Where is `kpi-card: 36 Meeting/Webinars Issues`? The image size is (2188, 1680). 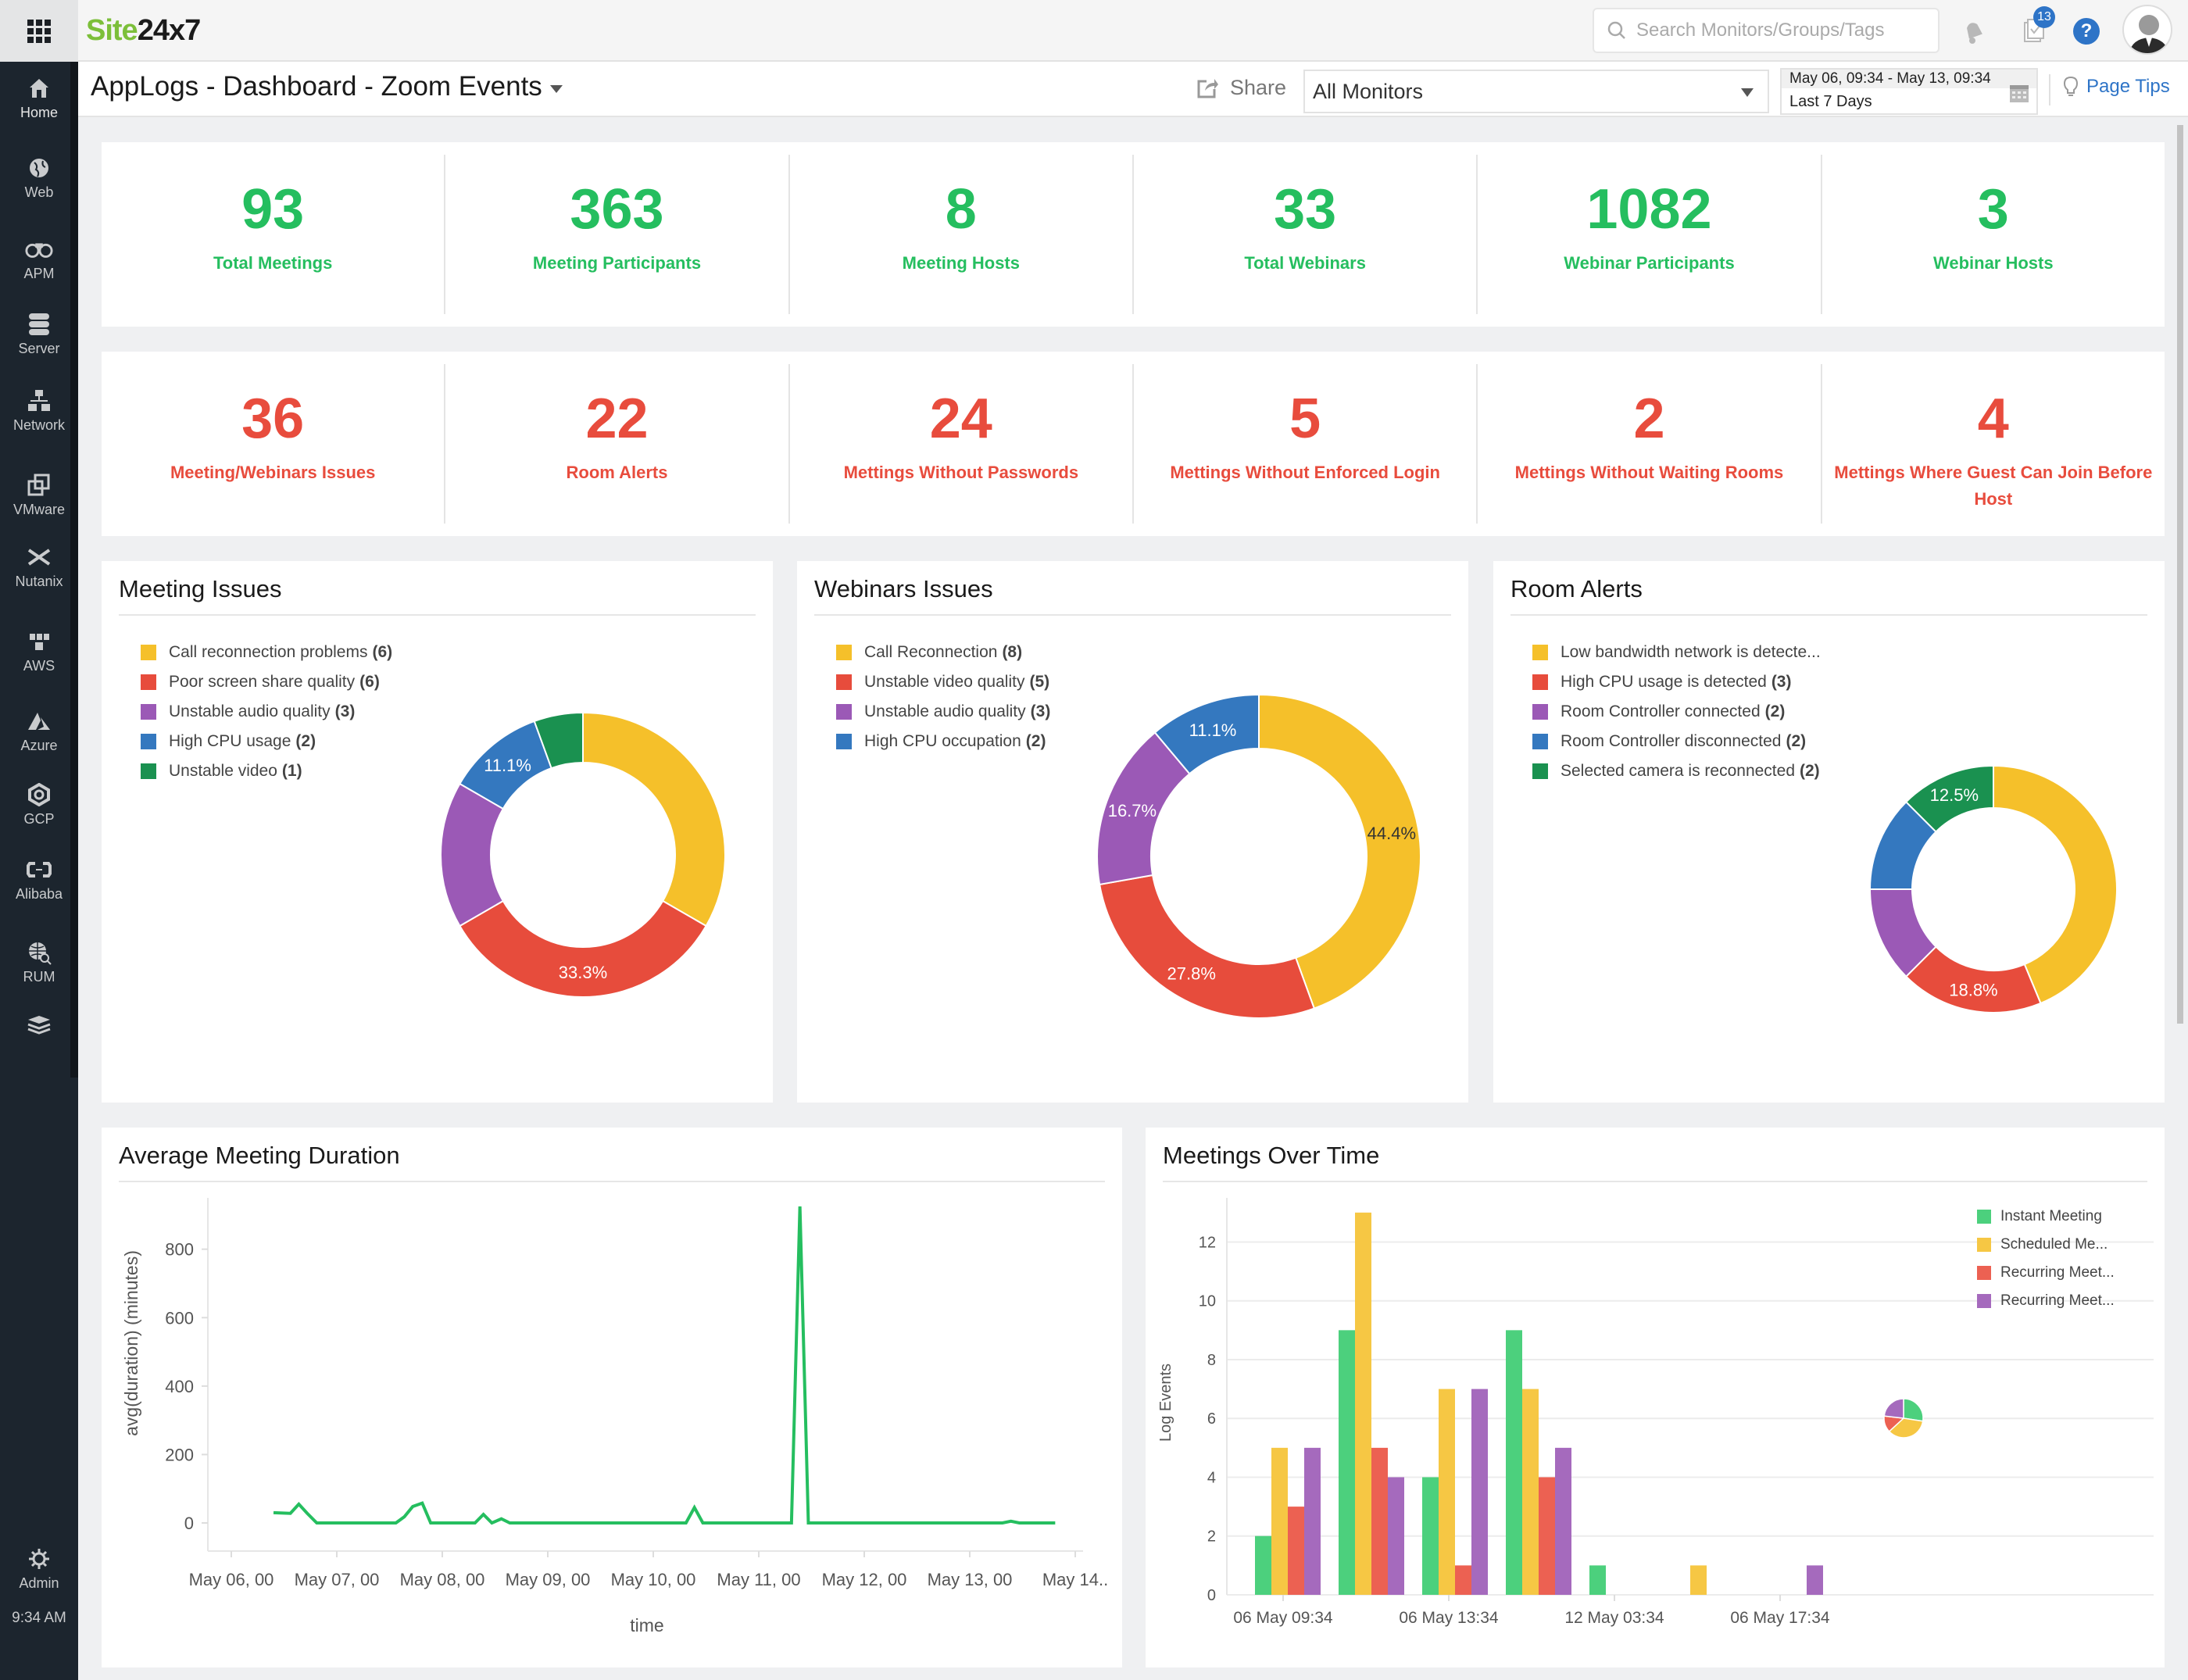
kpi-card: 36 Meeting/Webinars Issues is located at coordinates (274, 444).